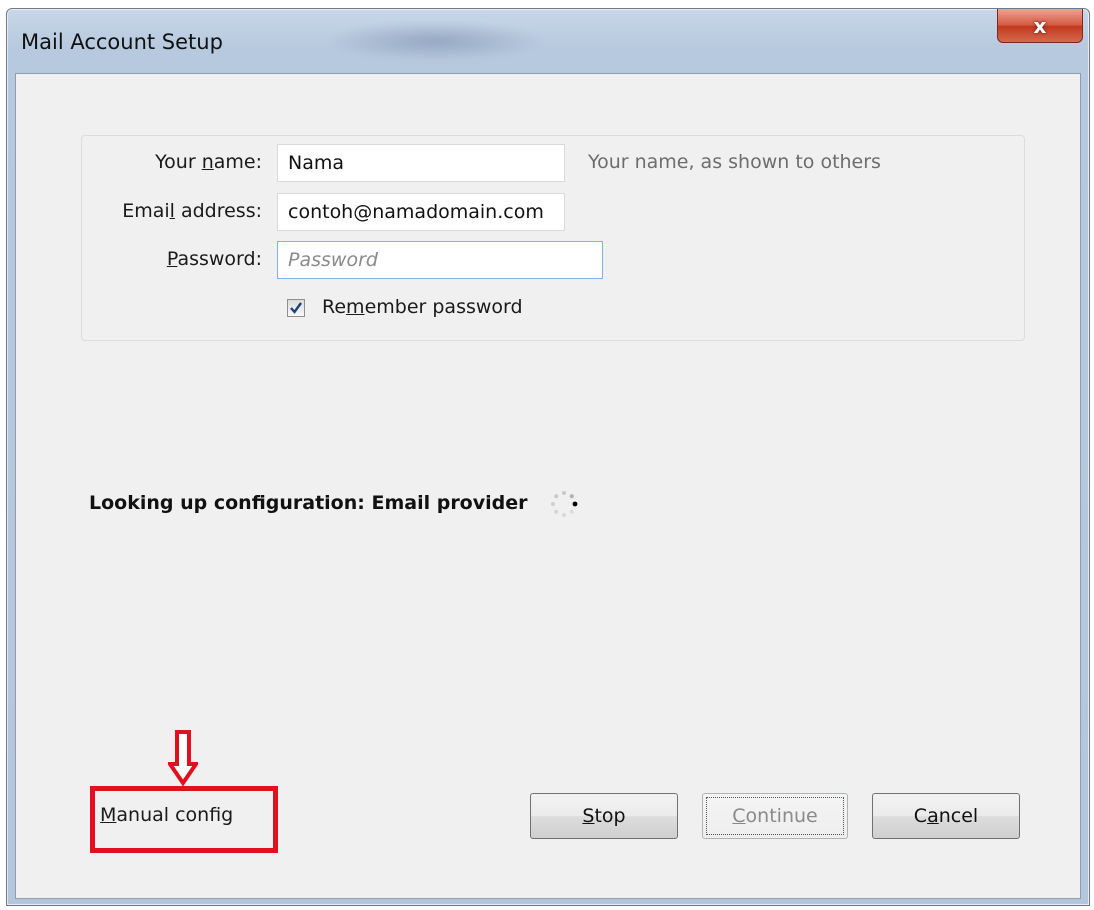  I want to click on stop-button: Stop, so click(604, 816).